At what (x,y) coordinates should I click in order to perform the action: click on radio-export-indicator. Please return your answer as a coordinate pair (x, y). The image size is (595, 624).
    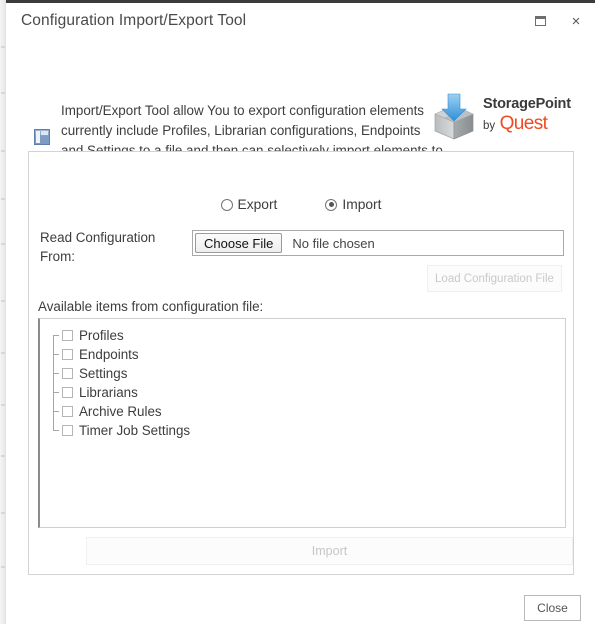
    Looking at the image, I should click on (226, 204).